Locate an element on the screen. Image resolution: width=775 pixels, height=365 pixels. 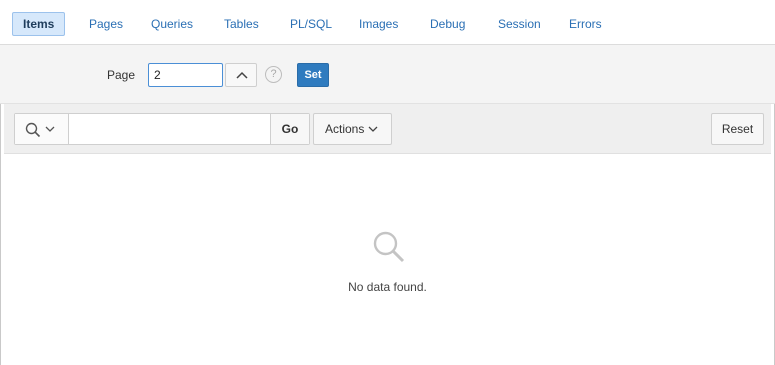
chevron-up-icon is located at coordinates (242, 75).